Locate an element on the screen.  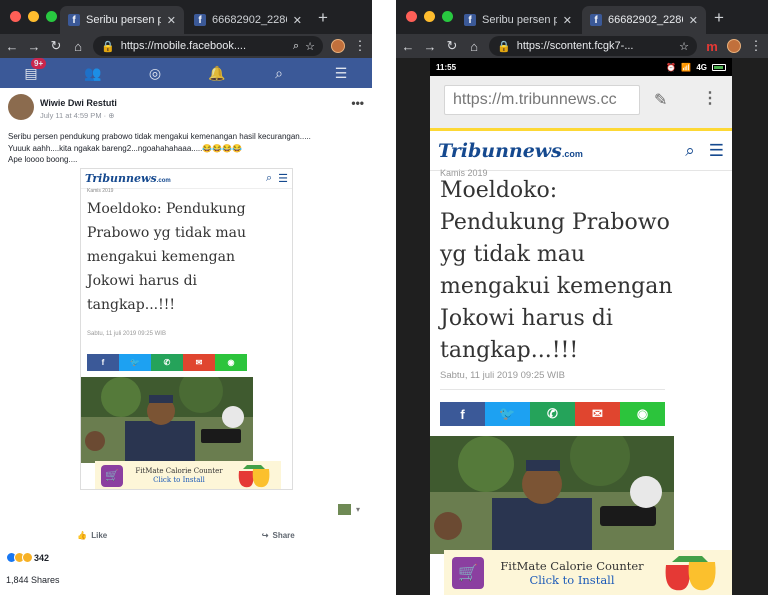
phone-url-field: https://m.tribunnews.cc is located at coordinates (542, 100).